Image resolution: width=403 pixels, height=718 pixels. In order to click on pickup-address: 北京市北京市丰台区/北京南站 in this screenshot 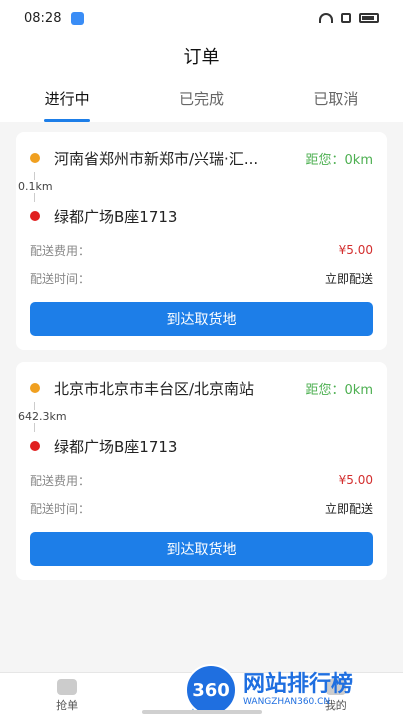, I will do `click(154, 388)`.